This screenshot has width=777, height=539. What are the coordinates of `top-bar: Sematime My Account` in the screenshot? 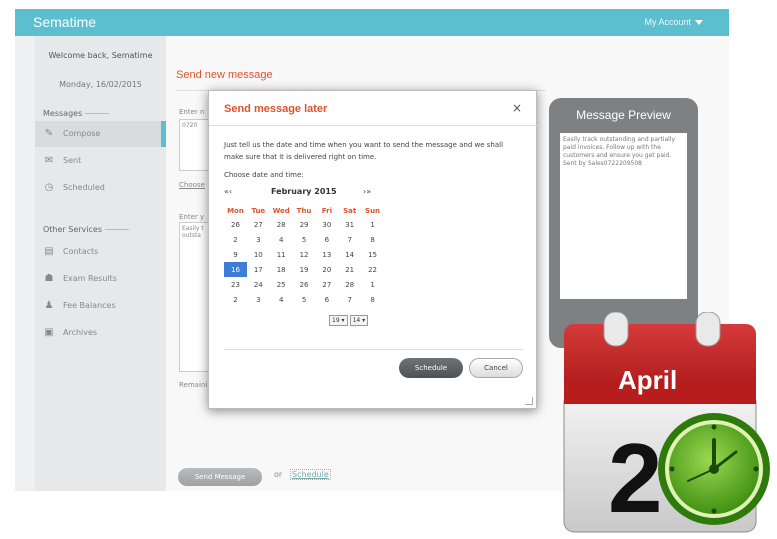 It's located at (372, 22).